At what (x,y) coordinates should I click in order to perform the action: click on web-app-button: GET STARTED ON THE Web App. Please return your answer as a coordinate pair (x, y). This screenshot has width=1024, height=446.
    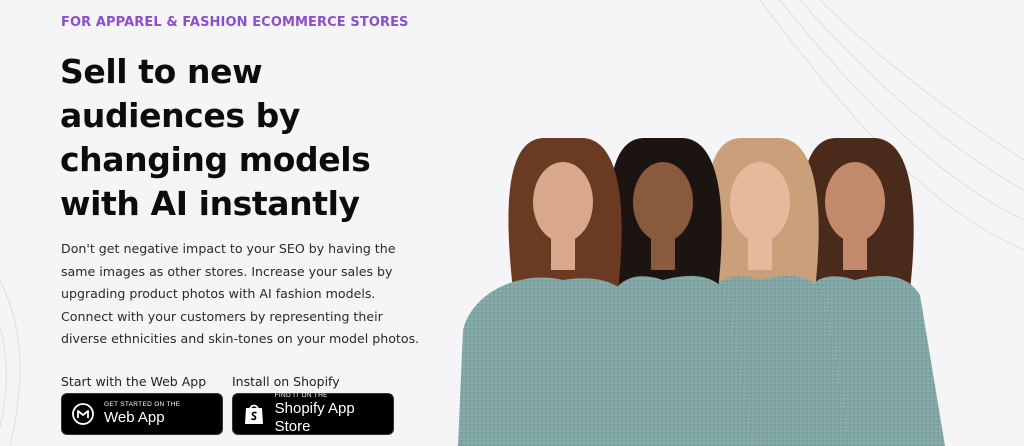
    Looking at the image, I should click on (142, 414).